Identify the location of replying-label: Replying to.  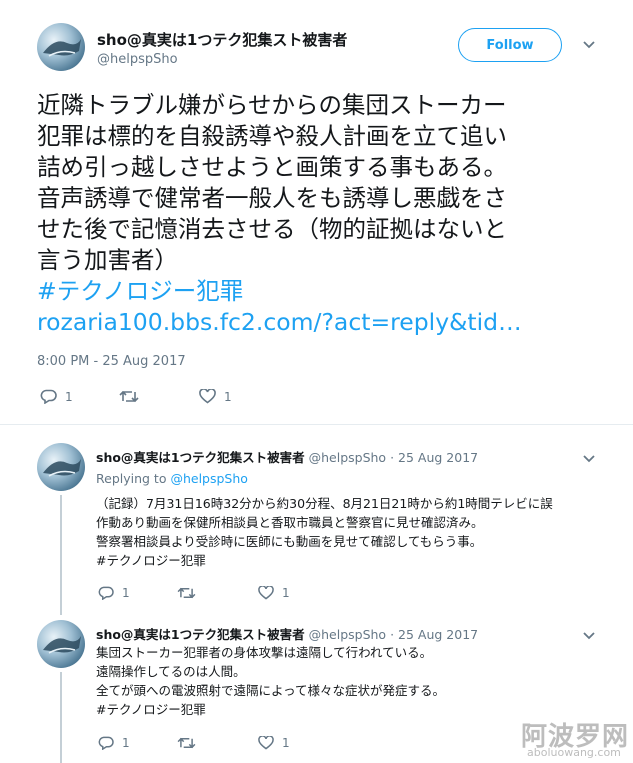
(131, 478).